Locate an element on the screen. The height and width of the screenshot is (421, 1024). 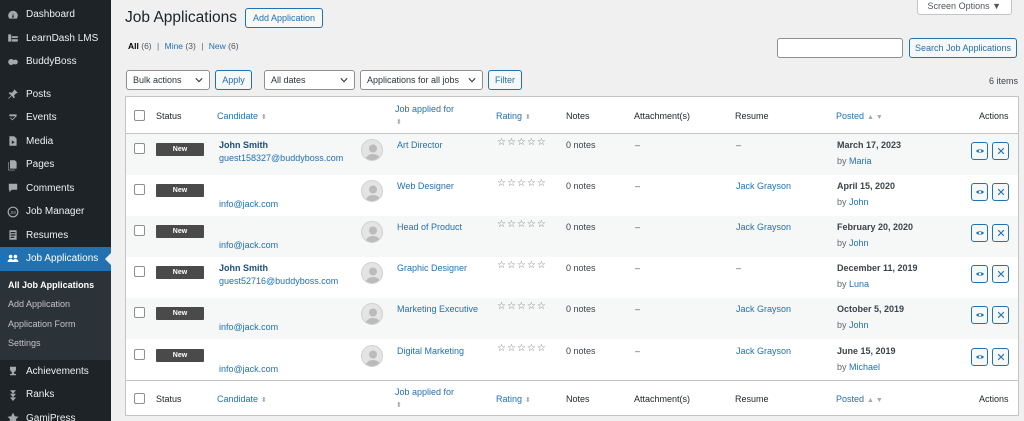
view-new-link: New (6) is located at coordinates (224, 46).